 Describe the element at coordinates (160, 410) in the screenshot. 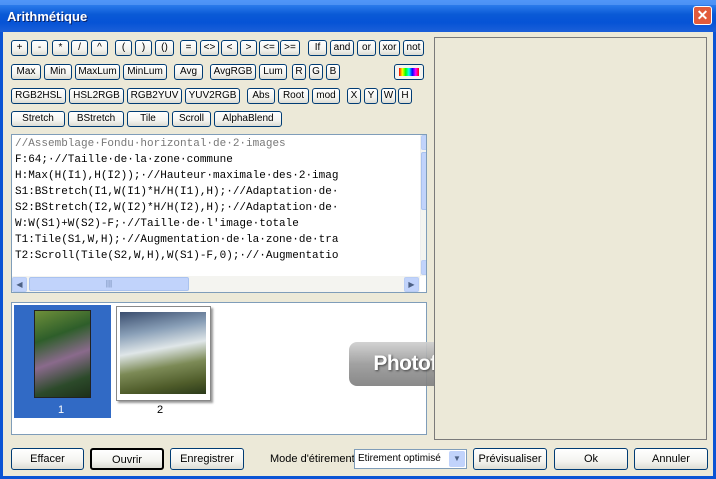

I see `thumbnail-label-2: 2` at that location.